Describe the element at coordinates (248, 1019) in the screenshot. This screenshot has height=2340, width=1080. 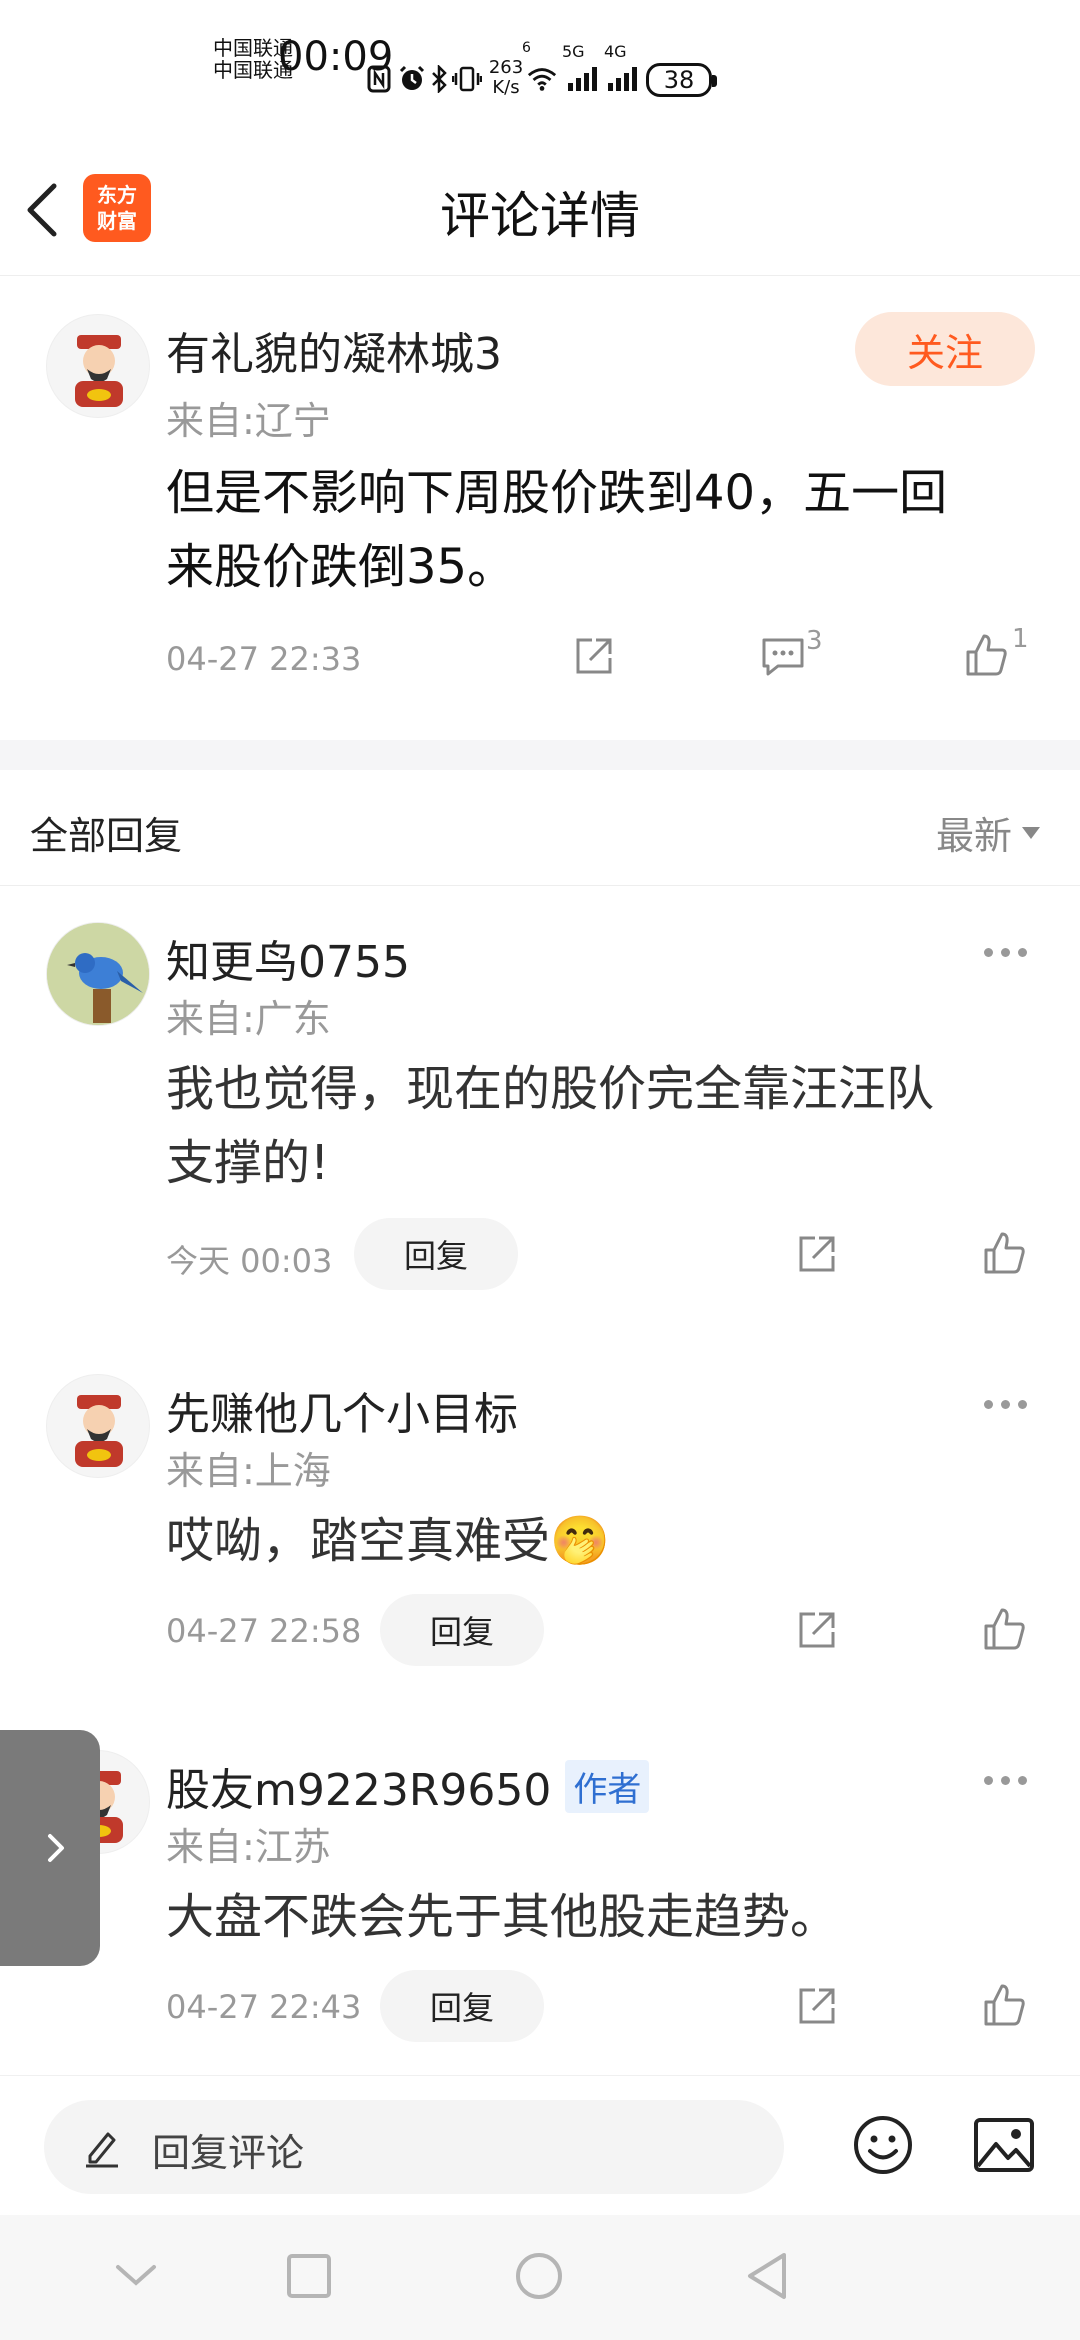
I see `reply-location: 来自:广东` at that location.